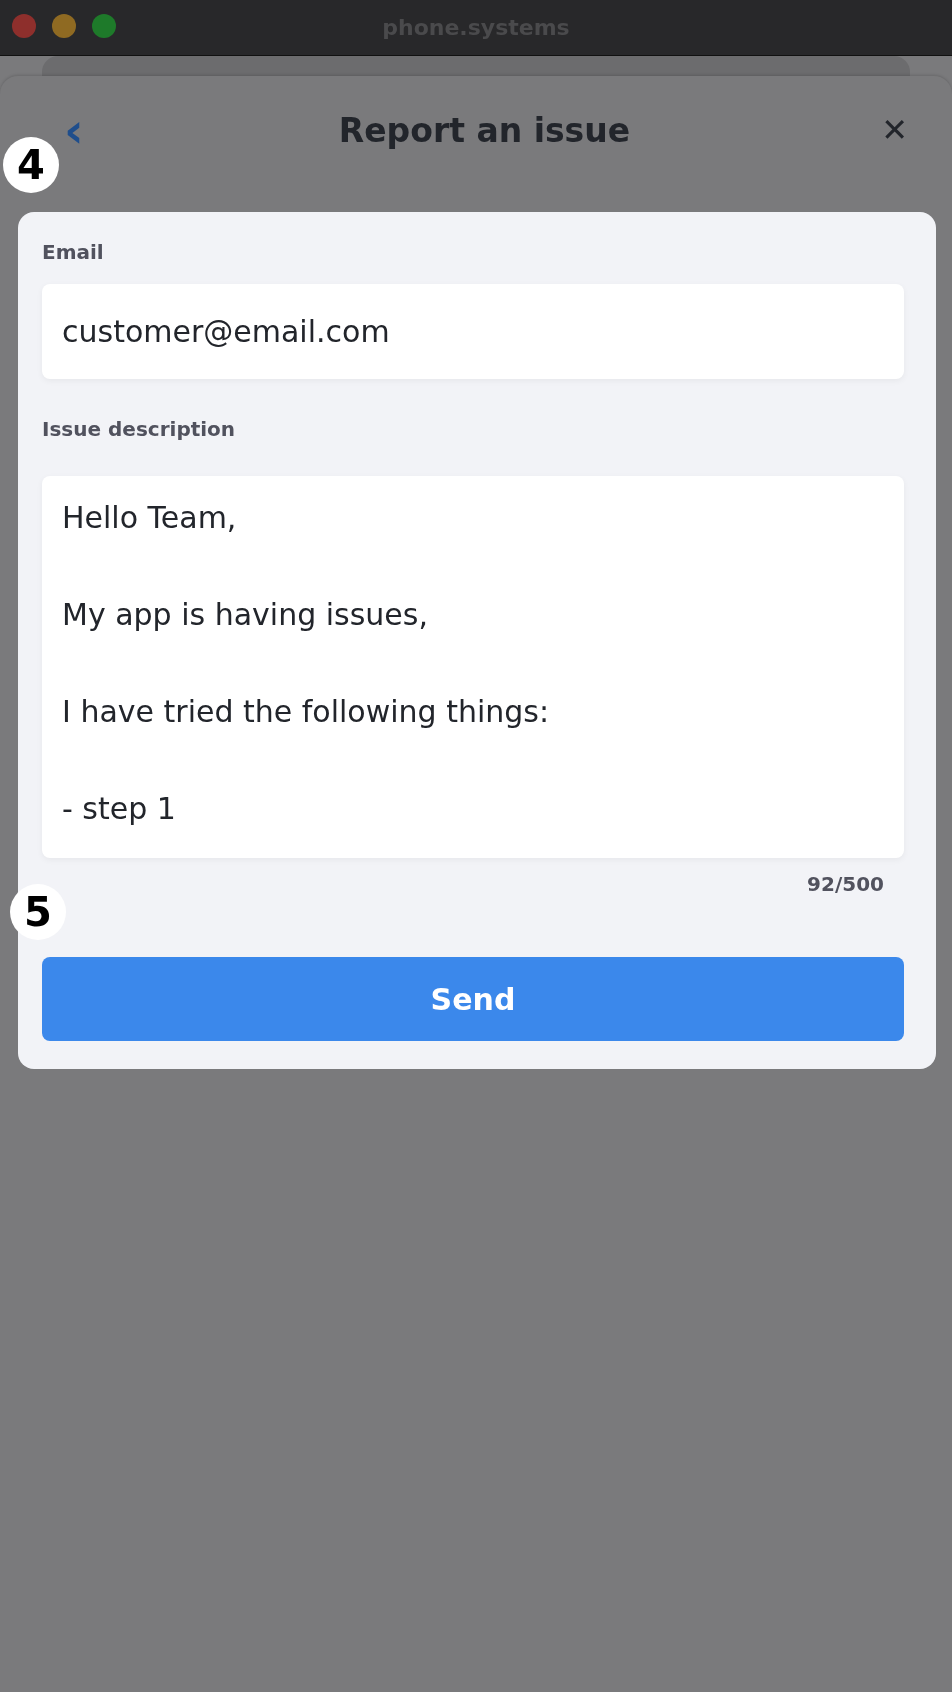 The width and height of the screenshot is (952, 1692). I want to click on minimize-window-icon, so click(64, 26).